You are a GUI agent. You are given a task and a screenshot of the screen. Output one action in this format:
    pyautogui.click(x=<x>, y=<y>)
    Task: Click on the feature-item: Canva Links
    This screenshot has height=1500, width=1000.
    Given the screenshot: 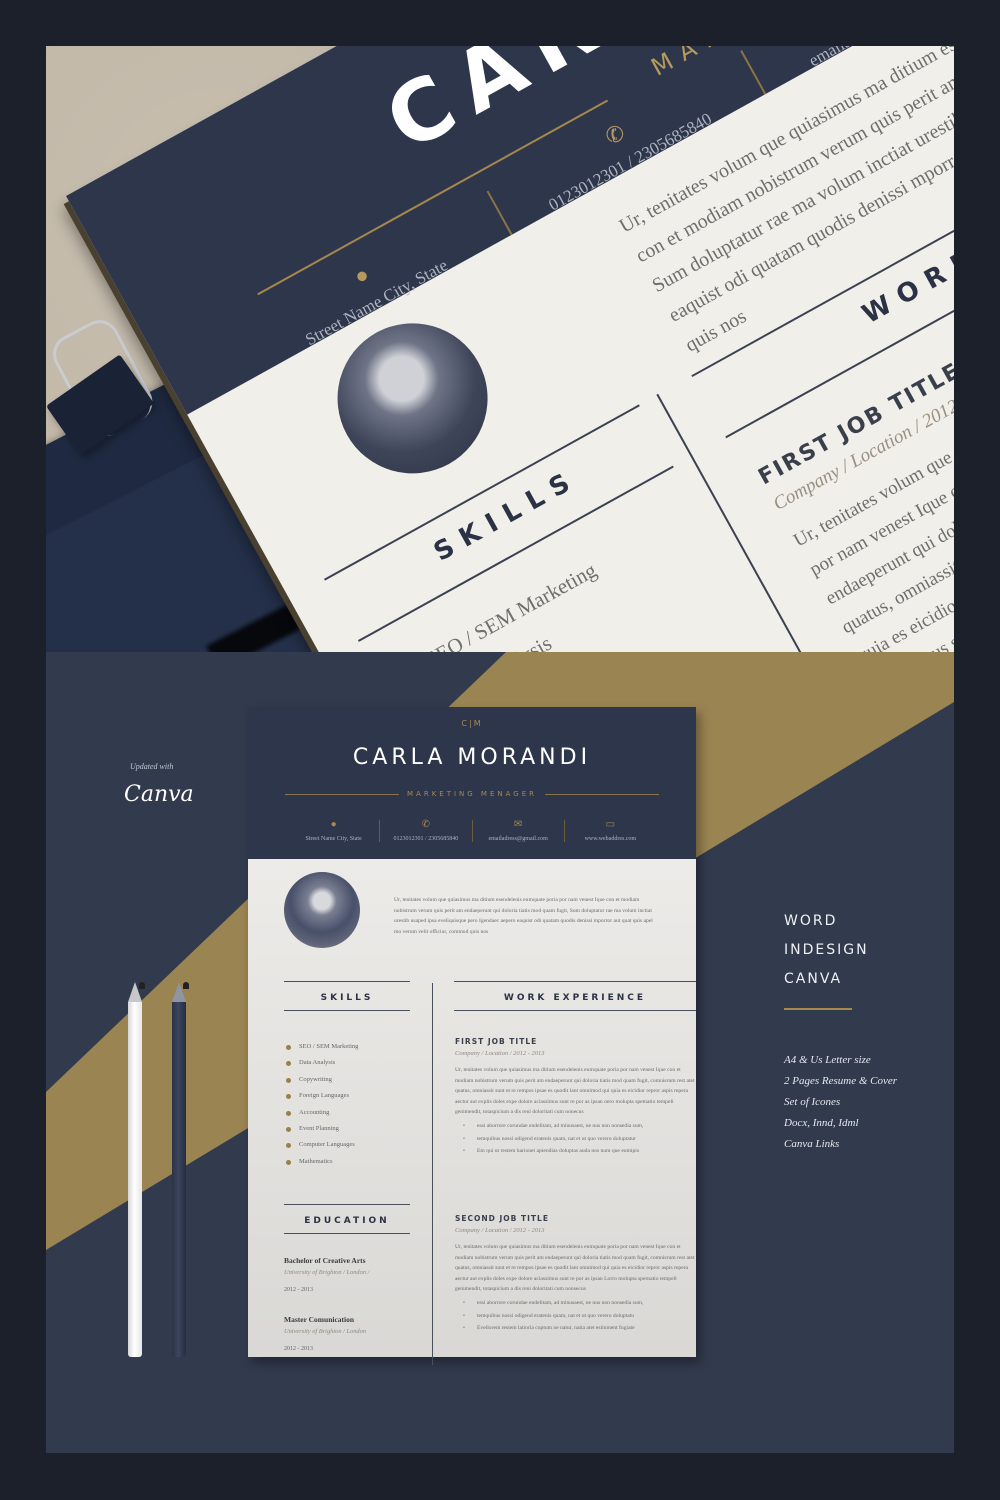 What is the action you would take?
    pyautogui.click(x=812, y=1144)
    